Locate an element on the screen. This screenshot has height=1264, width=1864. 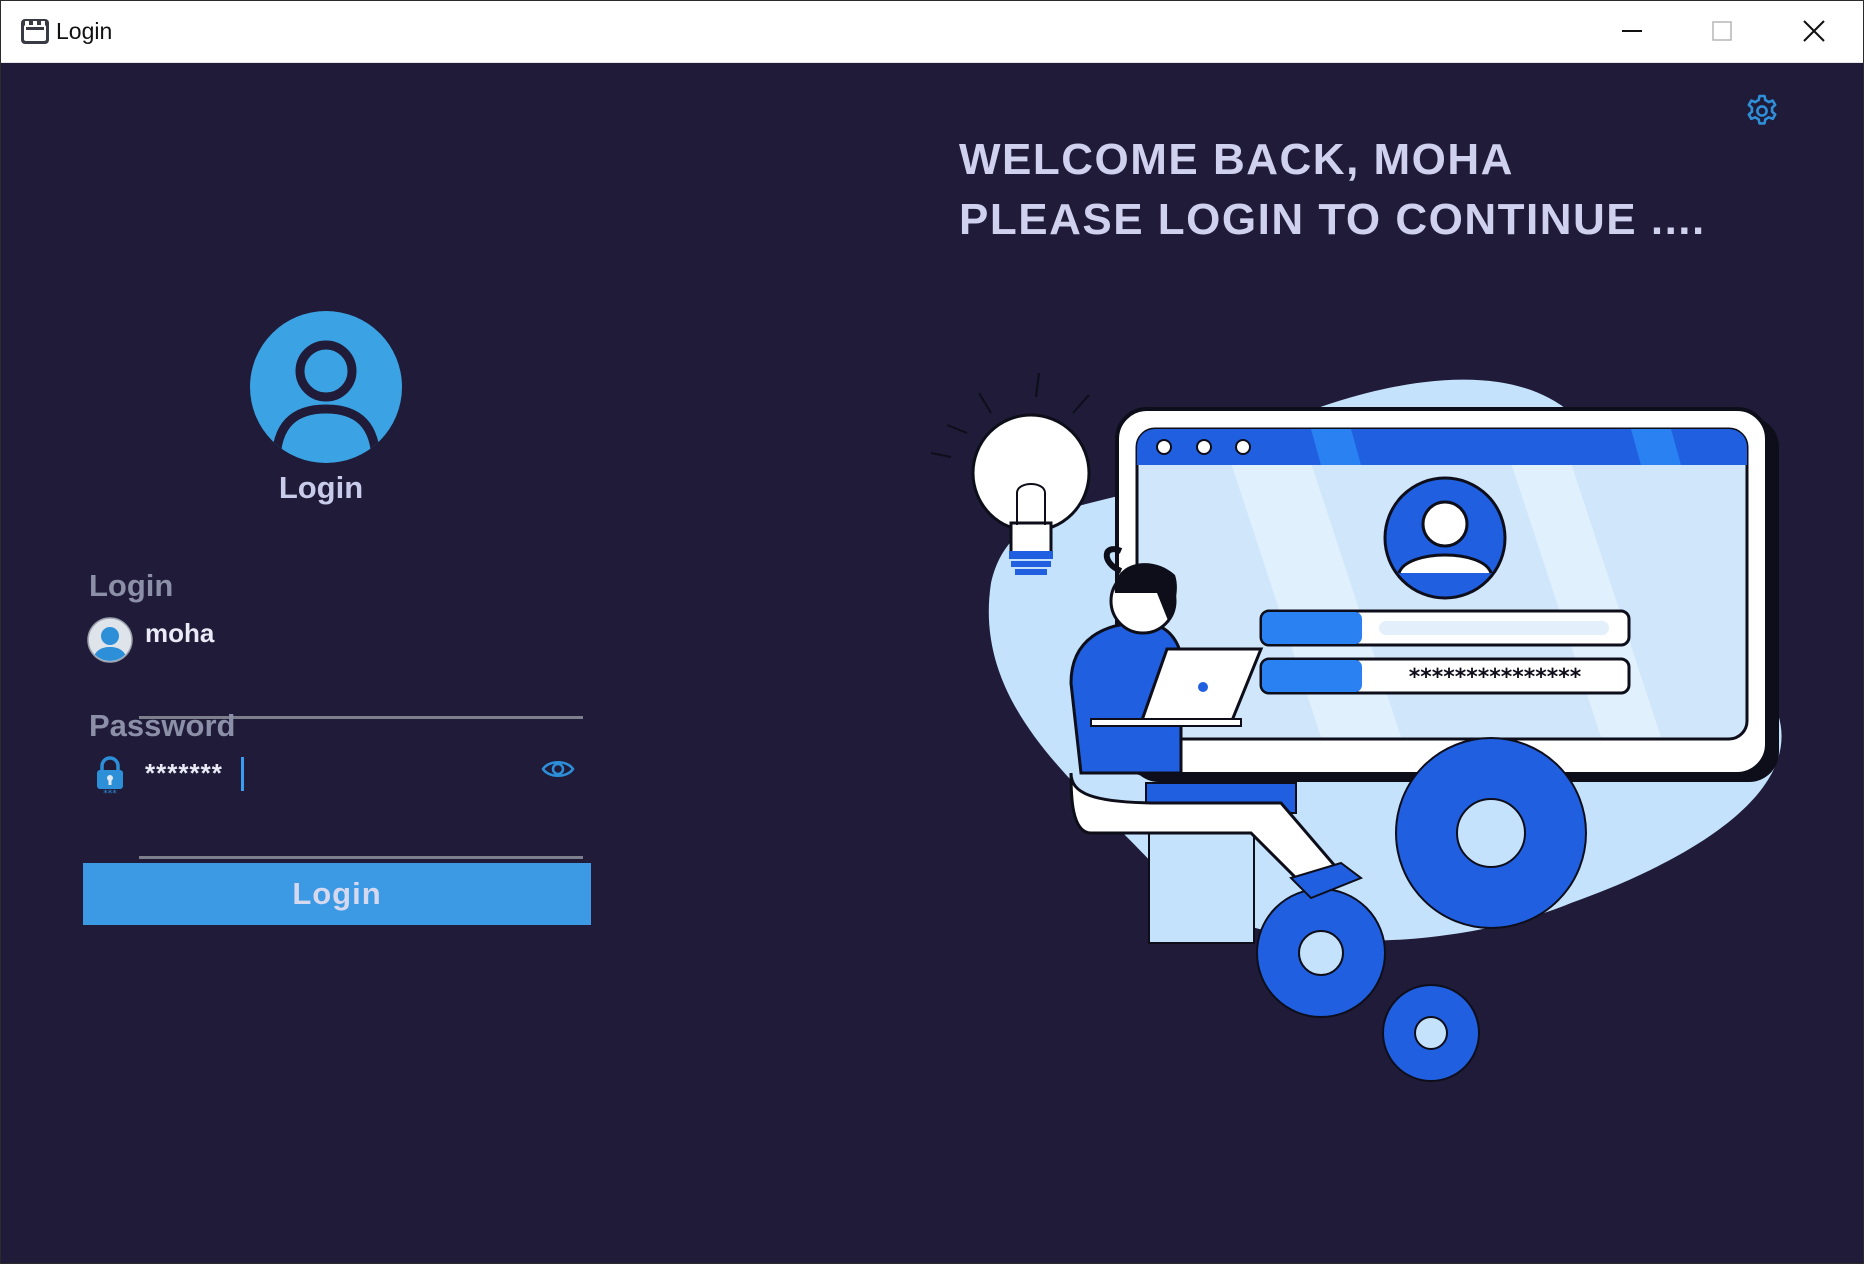
password-input: ******* is located at coordinates (184, 773).